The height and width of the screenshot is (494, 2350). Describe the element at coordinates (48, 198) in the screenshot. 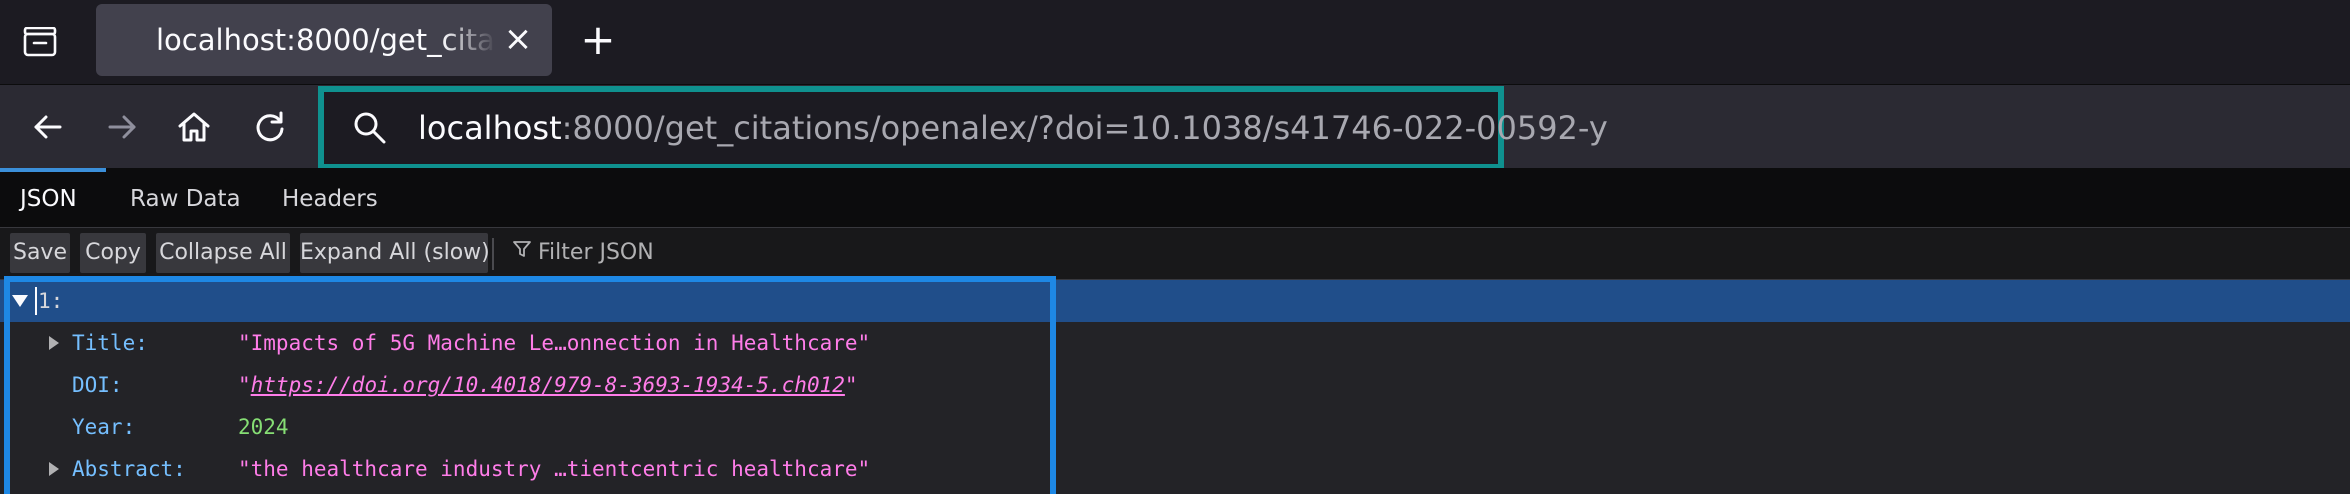

I see `tab-json: JSON` at that location.